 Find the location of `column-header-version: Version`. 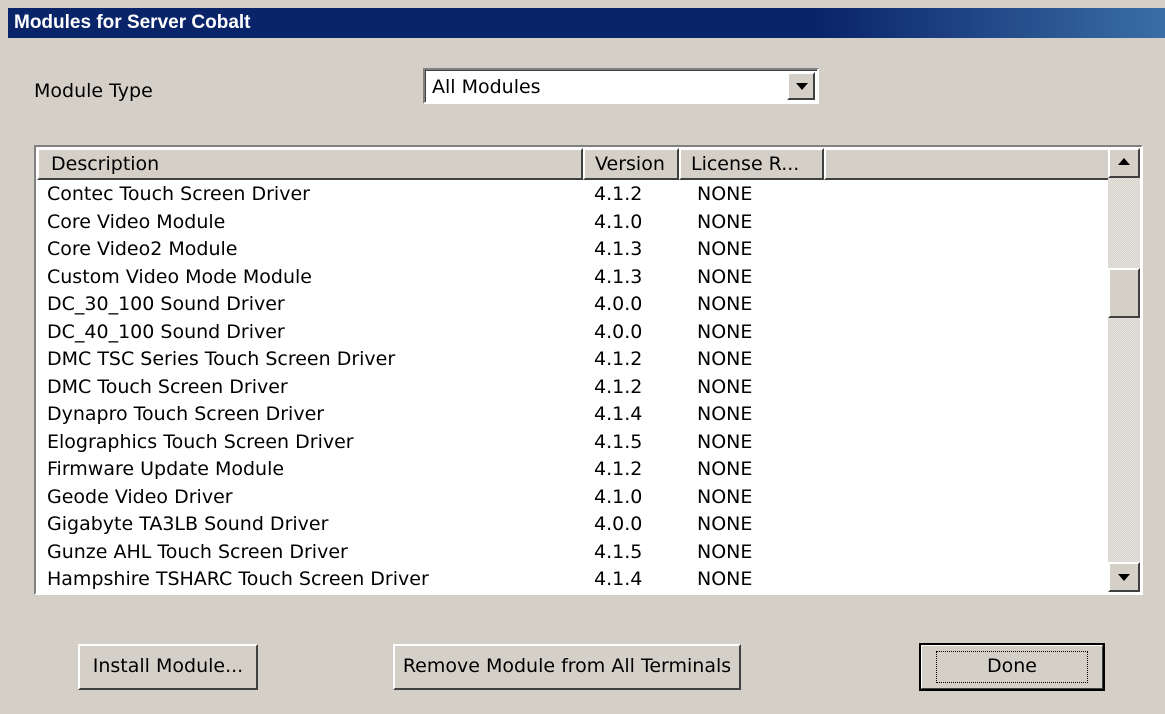

column-header-version: Version is located at coordinates (631, 164).